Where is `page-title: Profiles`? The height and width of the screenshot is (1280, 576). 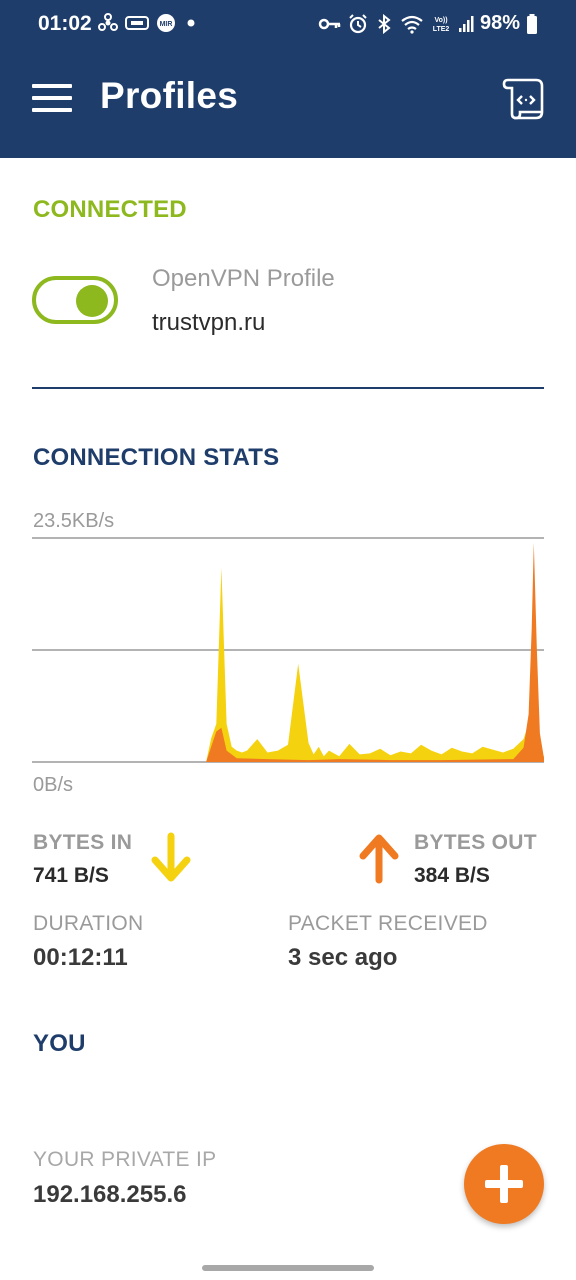
page-title: Profiles is located at coordinates (169, 95).